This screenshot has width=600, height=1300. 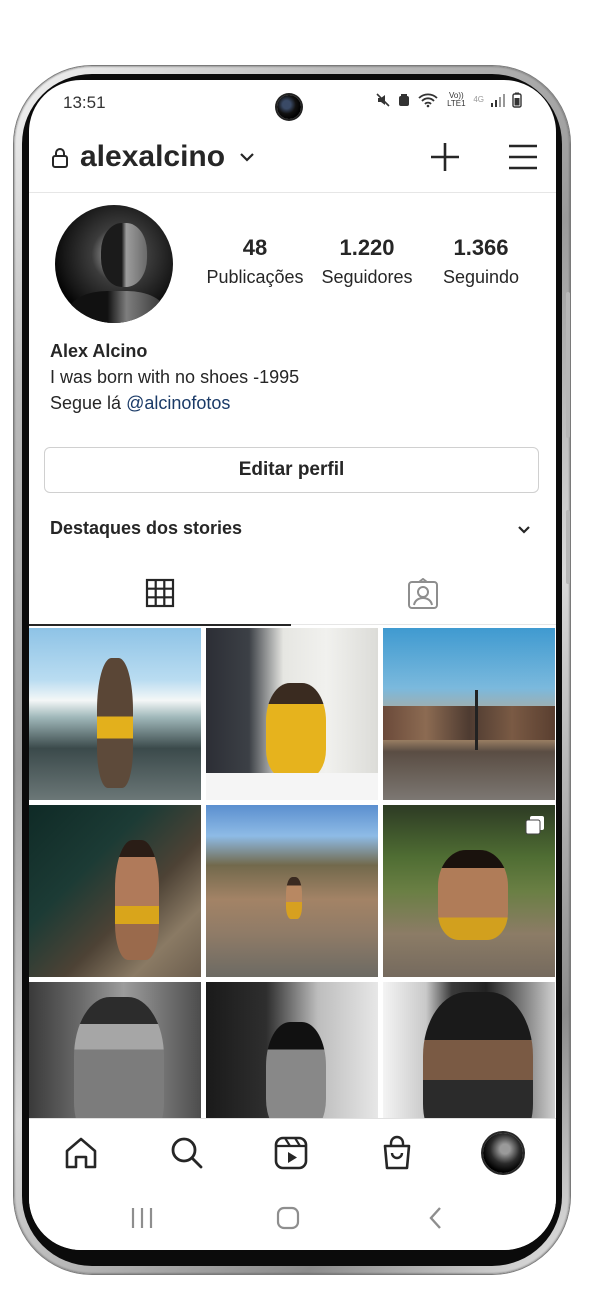 I want to click on volume-button, so click(x=568, y=365).